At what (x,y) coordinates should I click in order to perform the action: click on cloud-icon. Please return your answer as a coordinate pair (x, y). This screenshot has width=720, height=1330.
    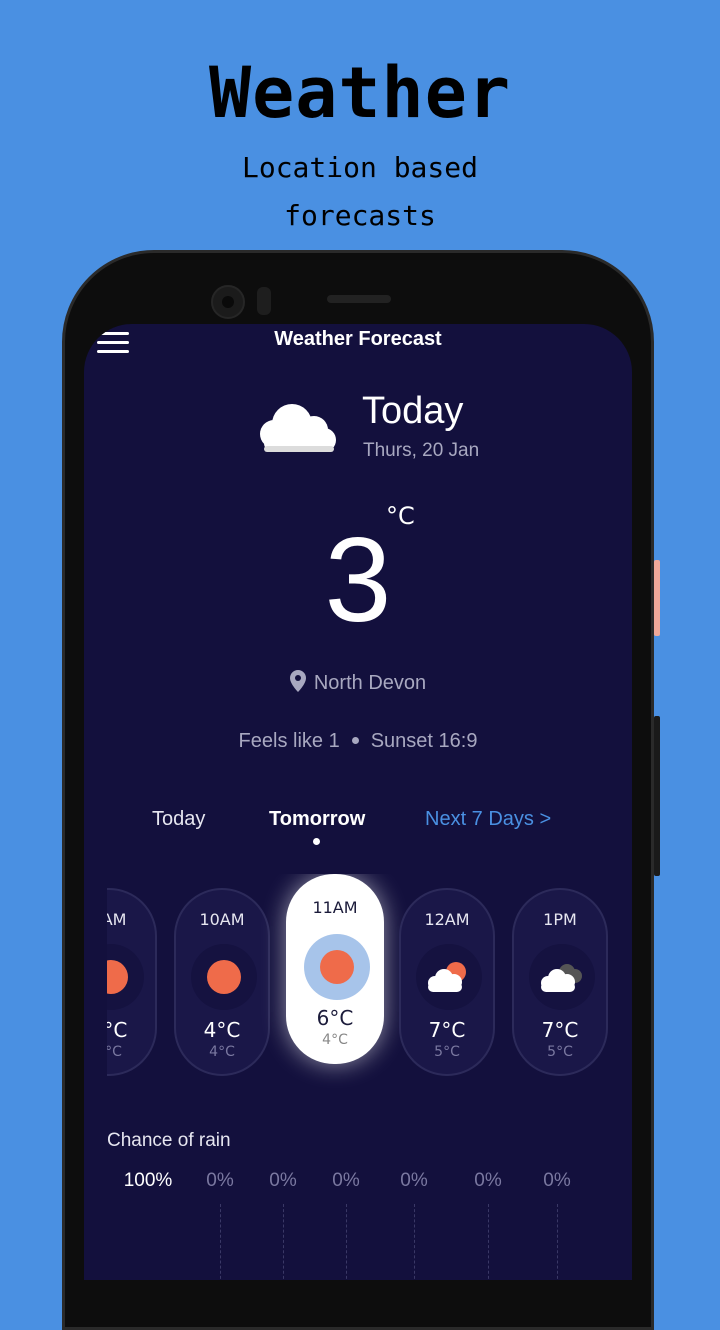
    Looking at the image, I should click on (296, 428).